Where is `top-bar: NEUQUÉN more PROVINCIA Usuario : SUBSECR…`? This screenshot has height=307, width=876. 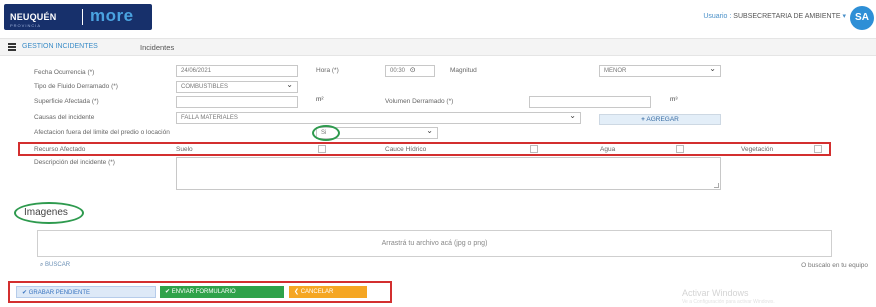 top-bar: NEUQUÉN more PROVINCIA Usuario : SUBSECR… is located at coordinates (438, 18).